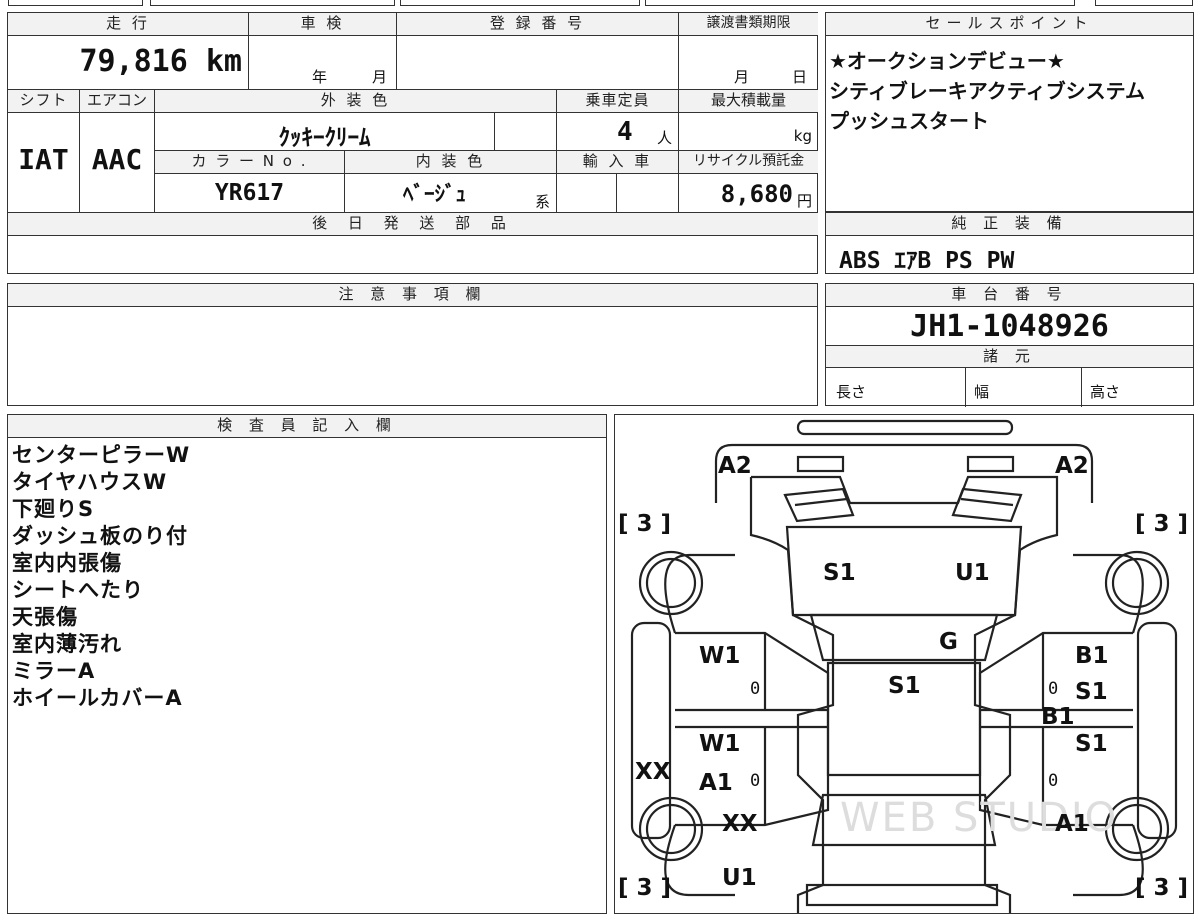 The image size is (1200, 914). What do you see at coordinates (748, 24) in the screenshot?
I see `transfer-label: 譲渡書類期限` at bounding box center [748, 24].